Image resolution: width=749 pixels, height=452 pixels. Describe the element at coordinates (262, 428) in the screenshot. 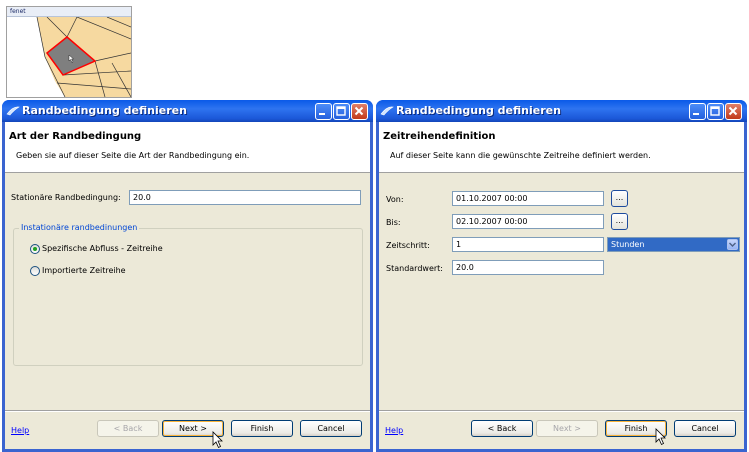

I see `left-finish-button: Finish` at that location.